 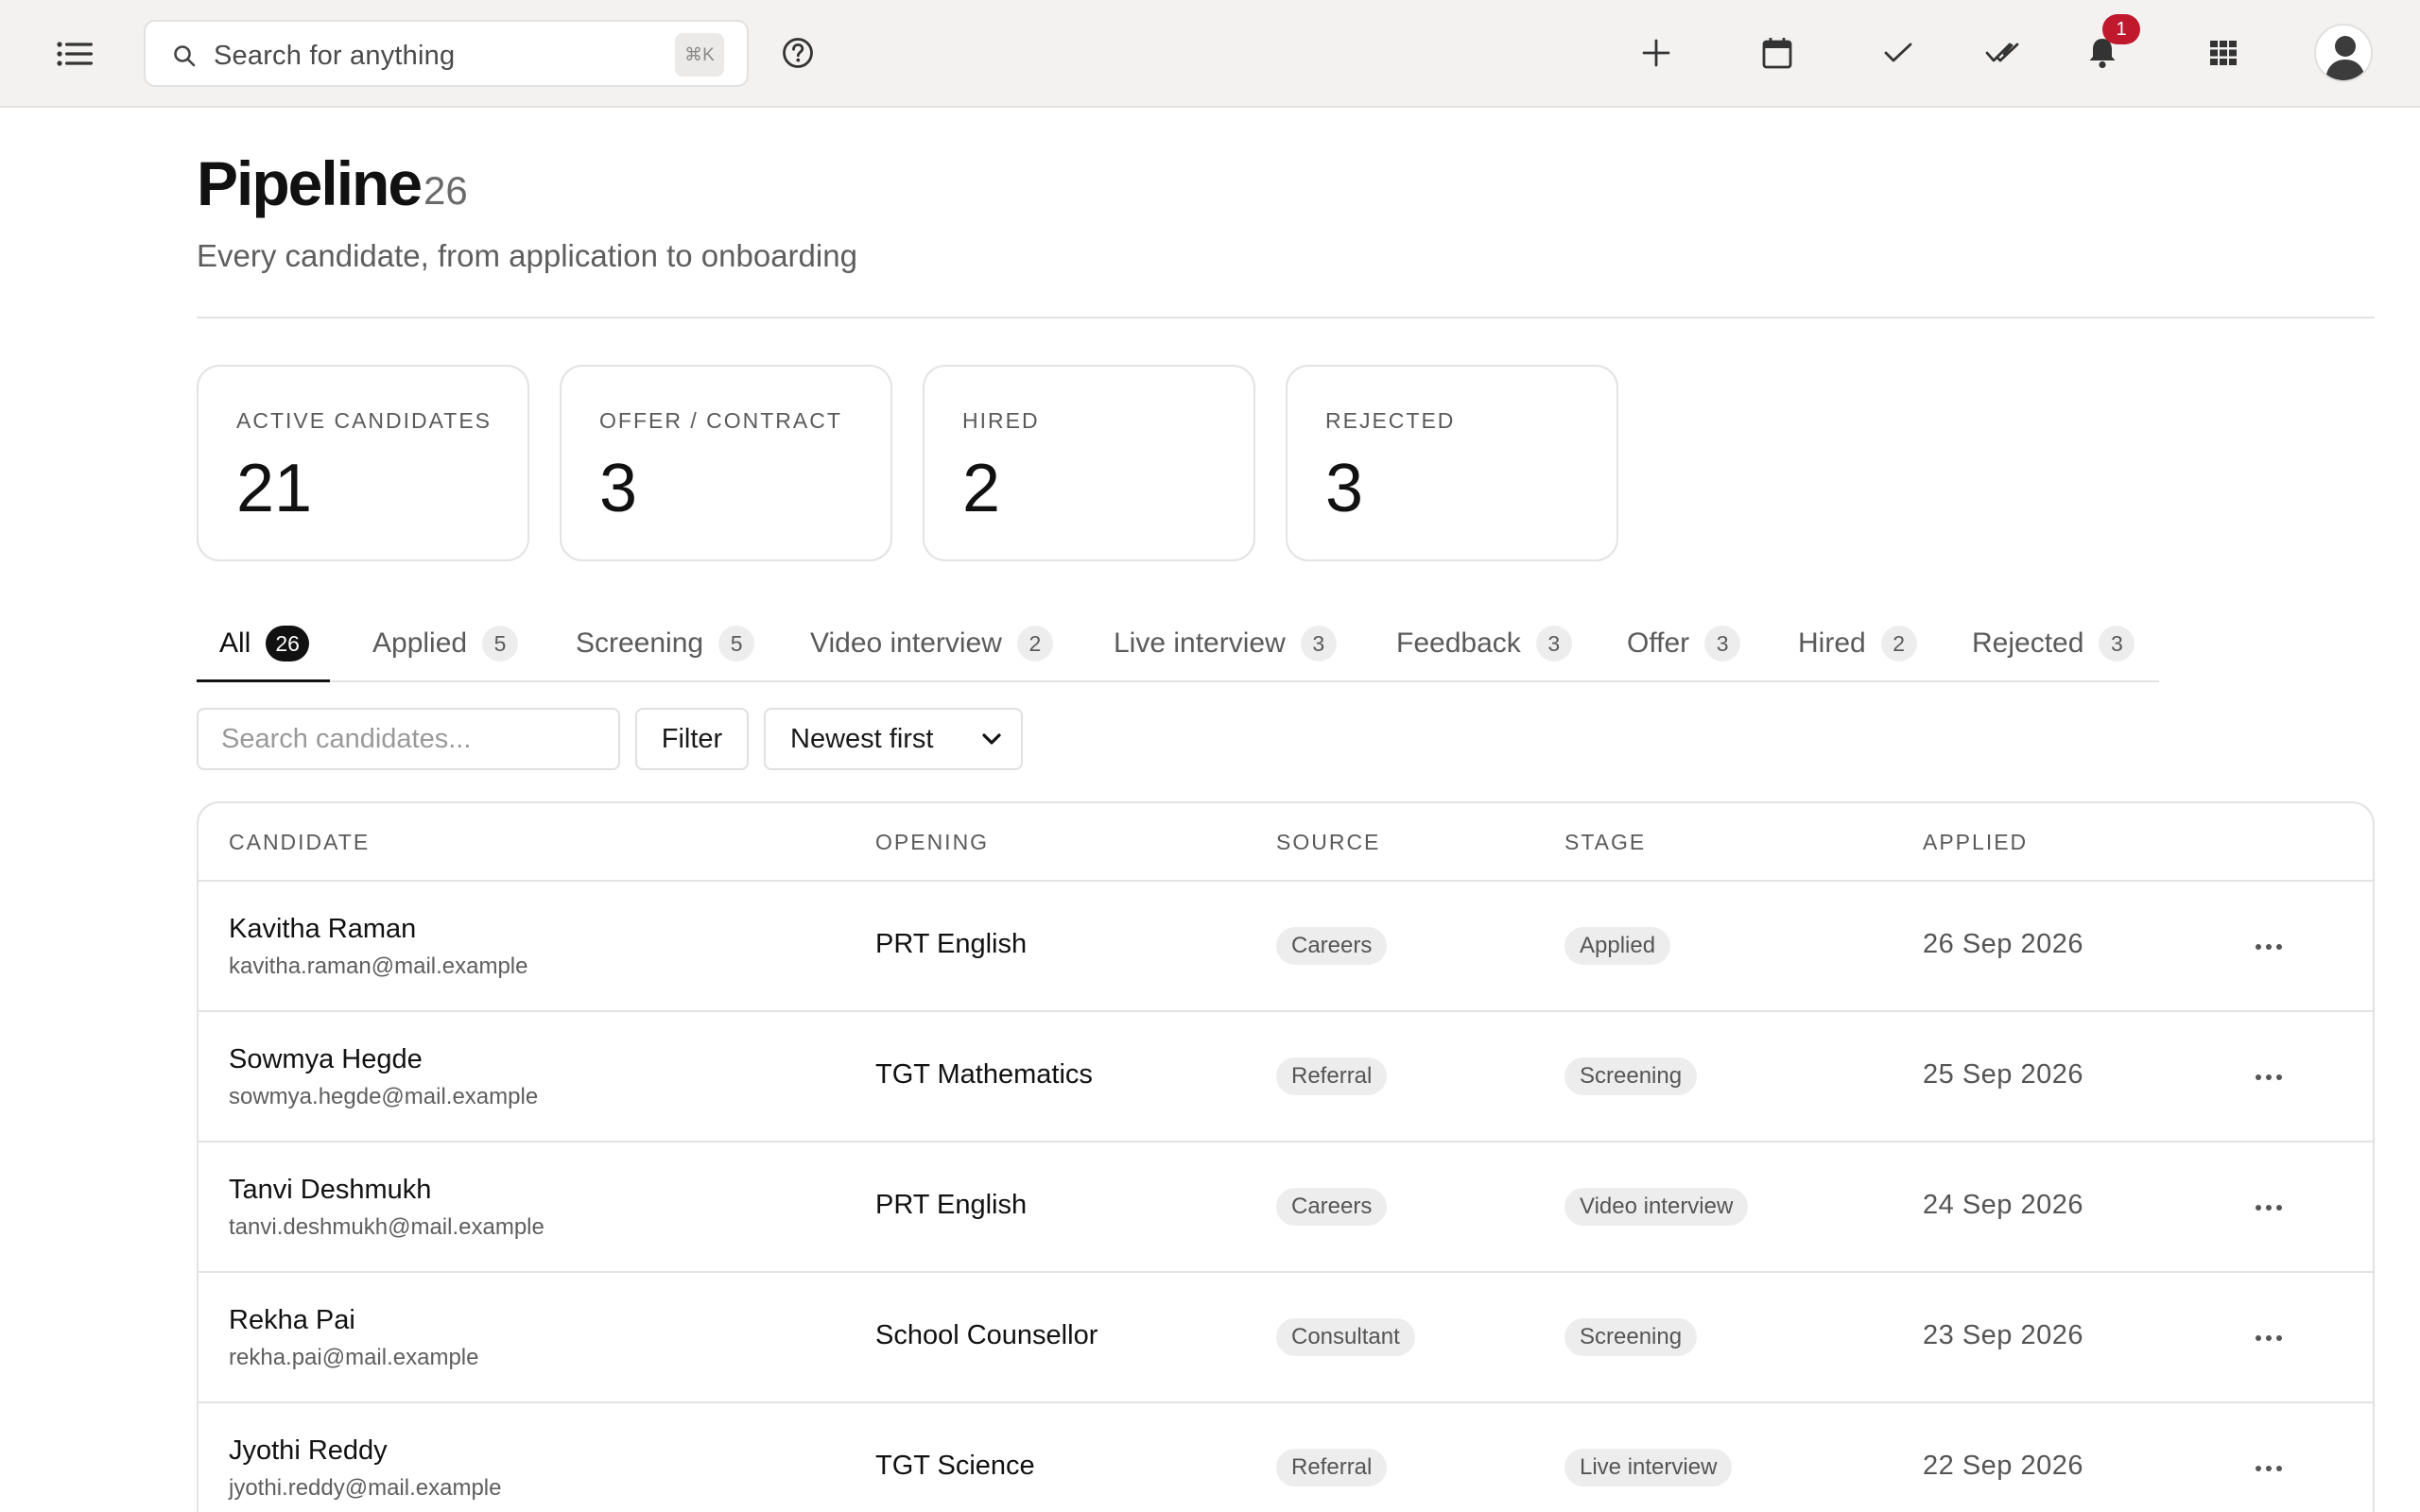 I want to click on filter-button: Filter, so click(x=692, y=739).